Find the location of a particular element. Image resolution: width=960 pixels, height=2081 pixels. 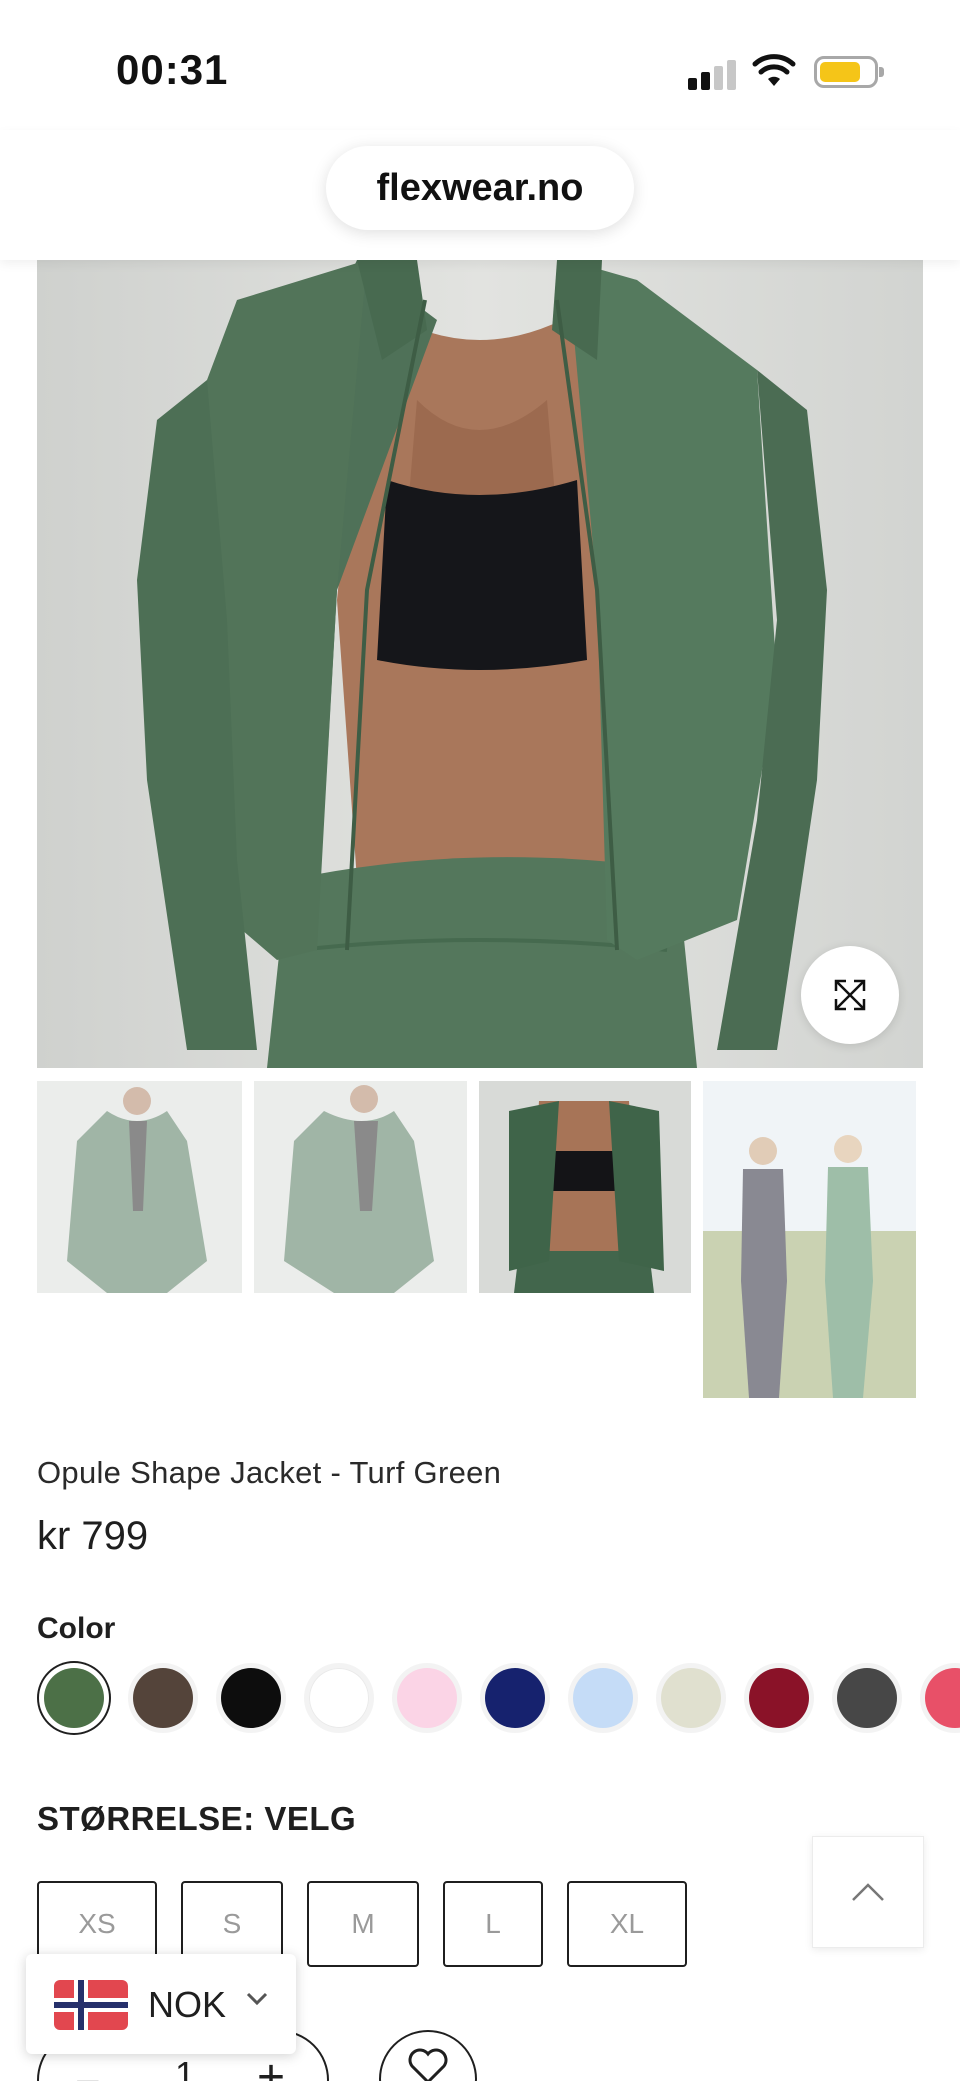

product-price: kr 799 is located at coordinates (93, 1536).